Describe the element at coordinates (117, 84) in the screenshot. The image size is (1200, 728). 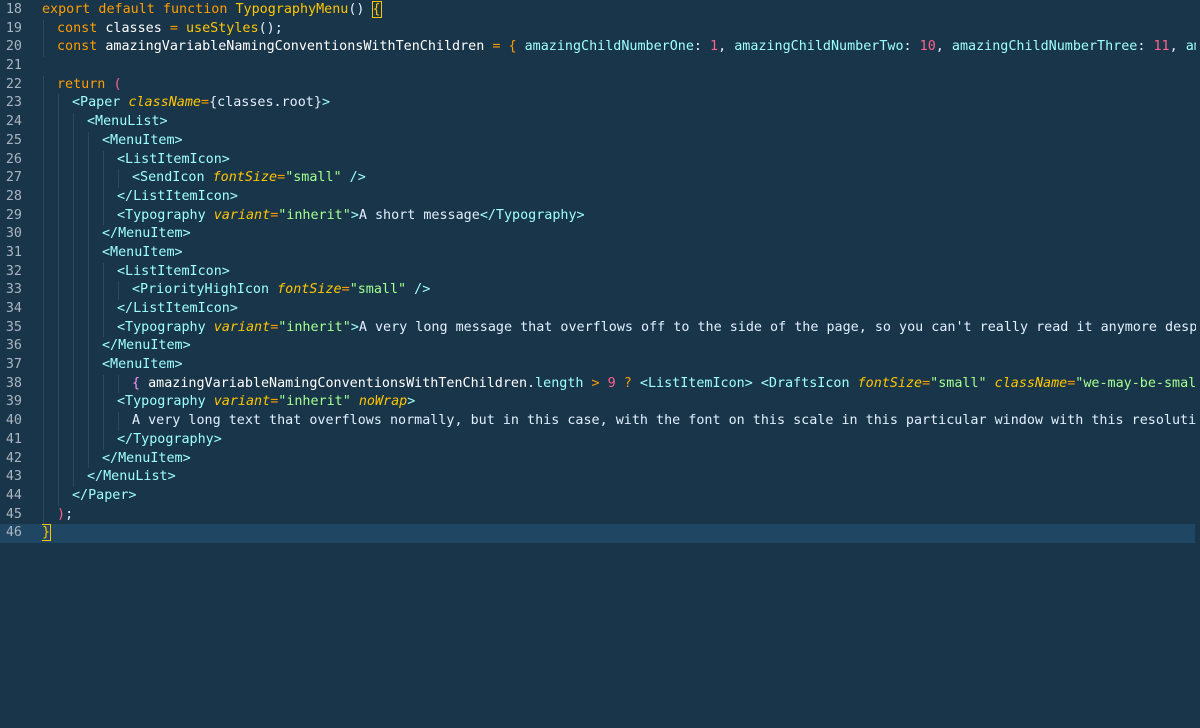
I see `code-token: (` at that location.